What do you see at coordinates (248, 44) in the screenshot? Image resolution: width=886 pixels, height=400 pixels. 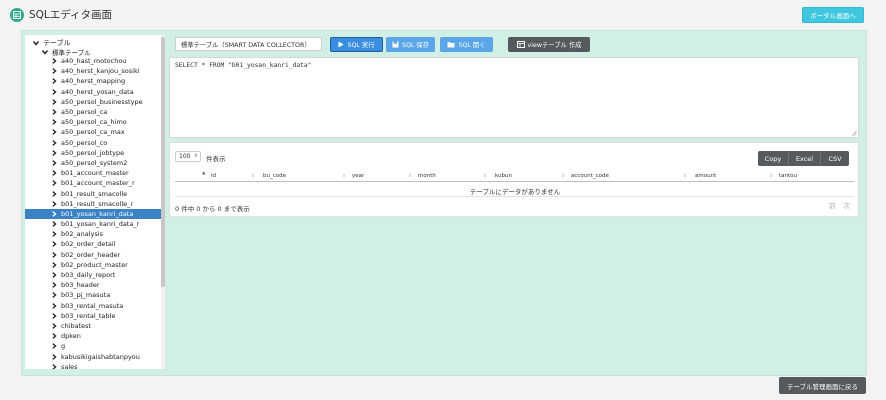 I see `table-source-select: 標準テーブル（SMART DATA COLLECTOR）` at bounding box center [248, 44].